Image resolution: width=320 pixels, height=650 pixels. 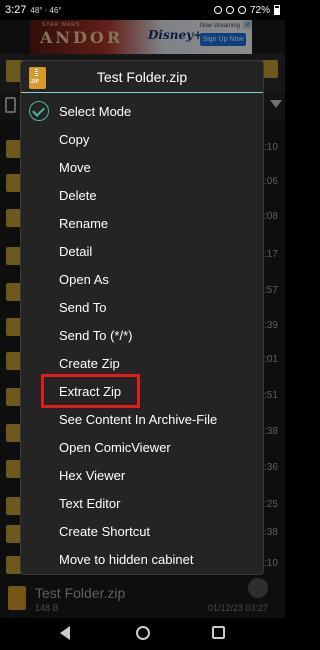 What do you see at coordinates (90, 391) in the screenshot?
I see `extract-zip-highlight` at bounding box center [90, 391].